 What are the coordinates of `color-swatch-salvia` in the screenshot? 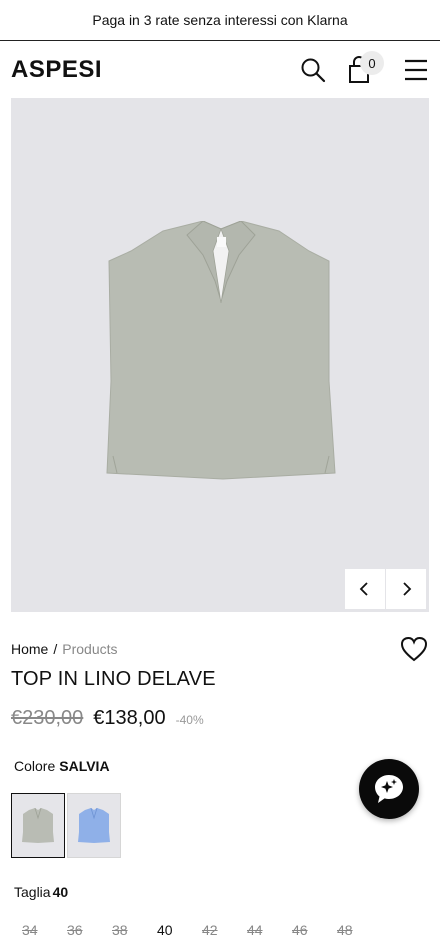 It's located at (38, 825).